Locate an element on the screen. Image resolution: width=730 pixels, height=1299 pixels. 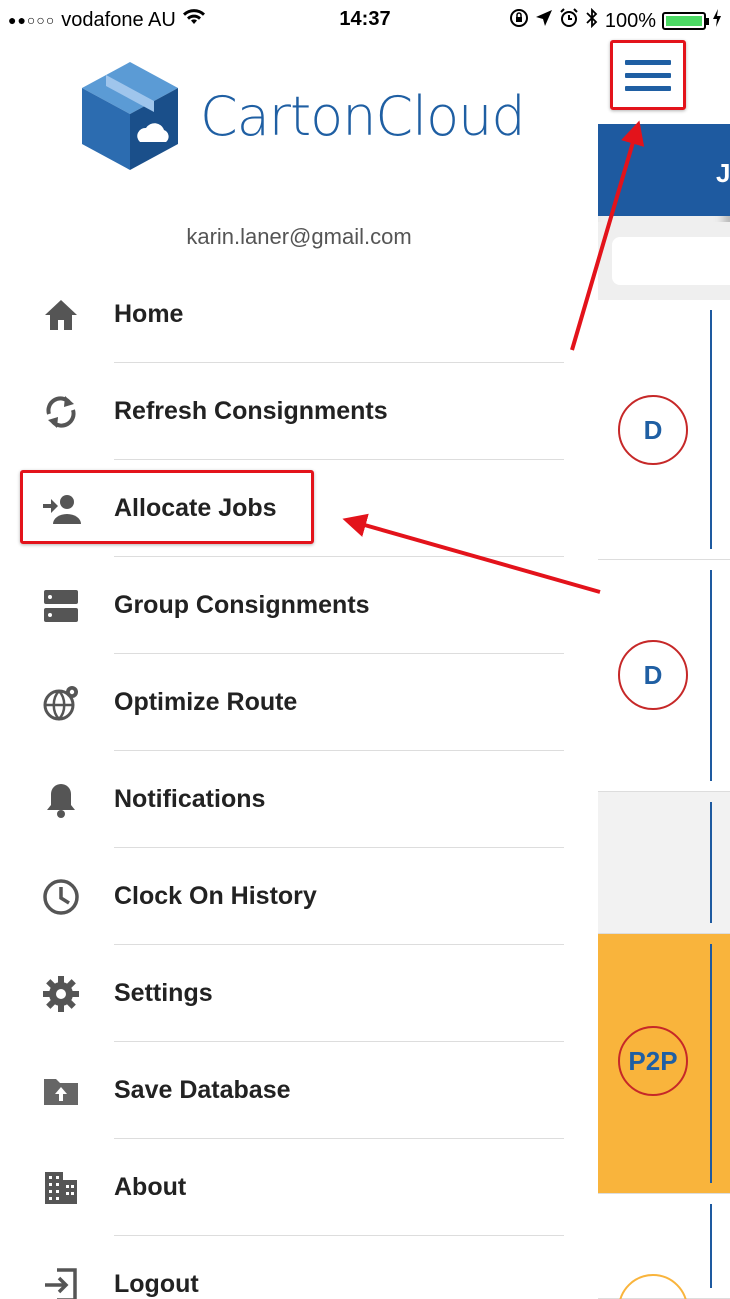
charging-icon is located at coordinates (717, 21).